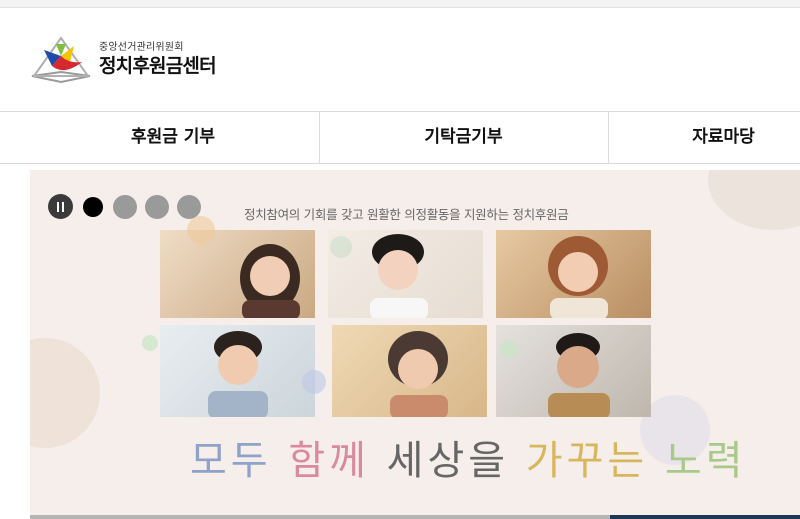  I want to click on pause-icon, so click(61, 206).